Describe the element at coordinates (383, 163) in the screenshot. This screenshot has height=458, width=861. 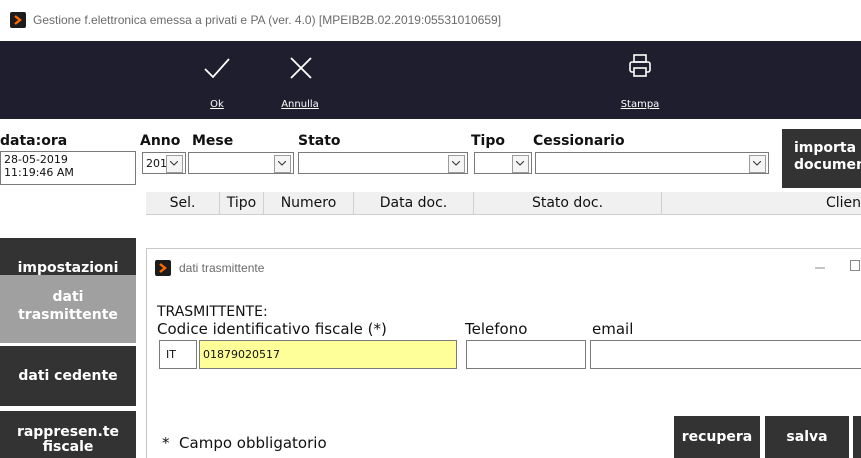
I see `stato-select` at that location.